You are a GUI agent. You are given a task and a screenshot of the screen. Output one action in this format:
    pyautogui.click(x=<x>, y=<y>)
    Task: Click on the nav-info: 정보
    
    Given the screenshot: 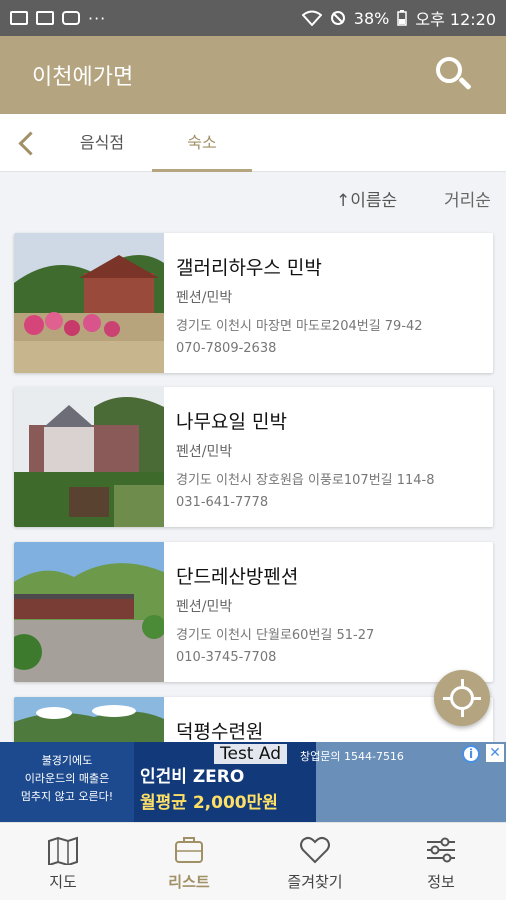 What is the action you would take?
    pyautogui.click(x=441, y=861)
    